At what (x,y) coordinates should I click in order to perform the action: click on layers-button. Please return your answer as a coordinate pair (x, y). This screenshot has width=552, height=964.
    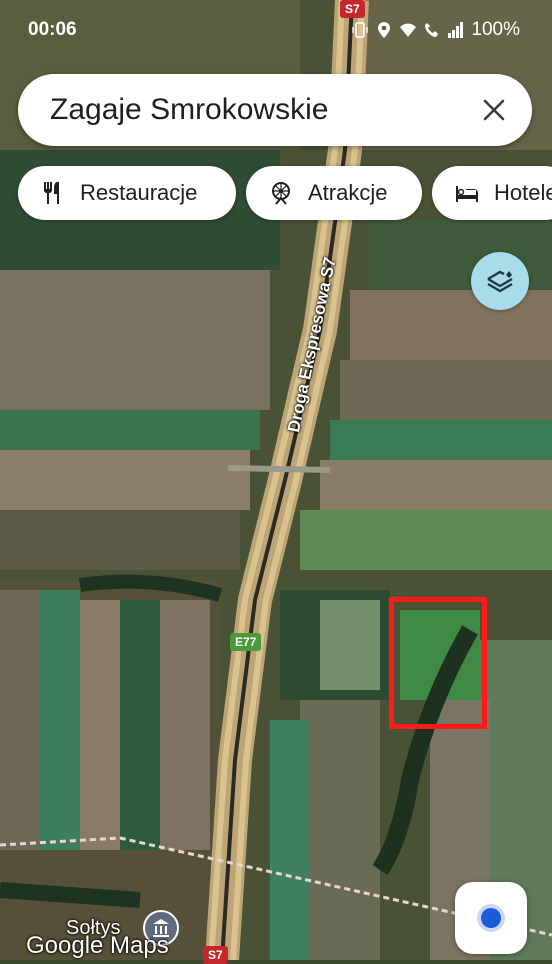
    Looking at the image, I should click on (500, 281).